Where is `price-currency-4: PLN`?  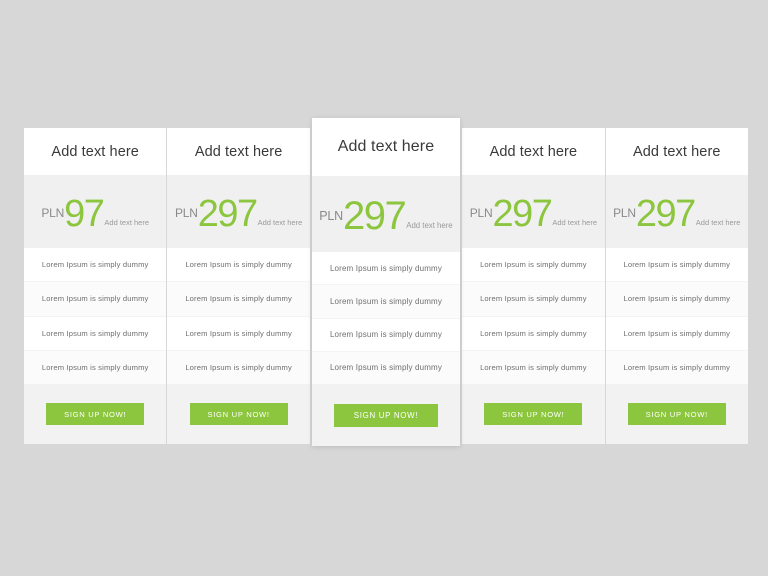
price-currency-4: PLN is located at coordinates (481, 212).